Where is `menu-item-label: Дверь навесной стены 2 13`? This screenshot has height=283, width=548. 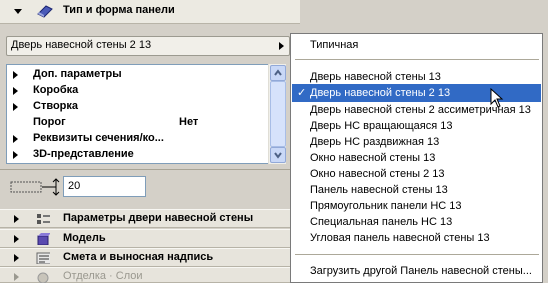 menu-item-label: Дверь навесной стены 2 13 is located at coordinates (380, 93).